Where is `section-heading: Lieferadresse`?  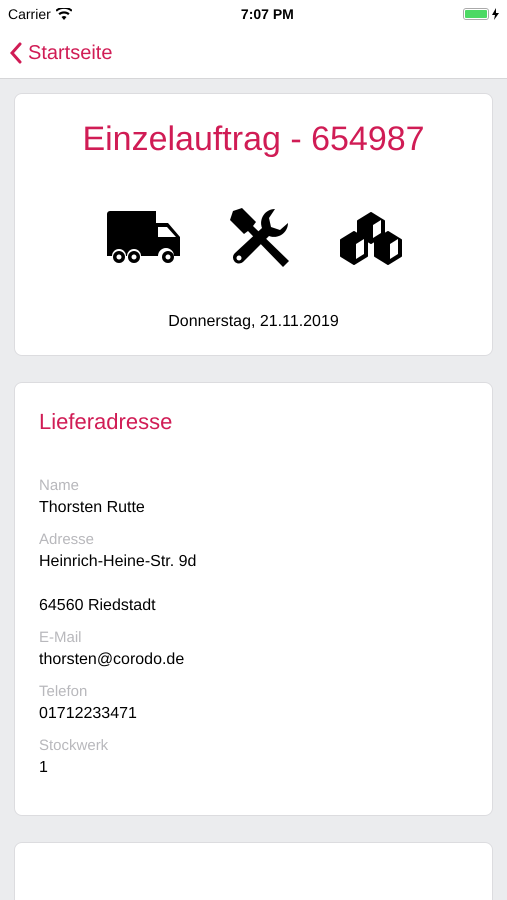 section-heading: Lieferadresse is located at coordinates (106, 422).